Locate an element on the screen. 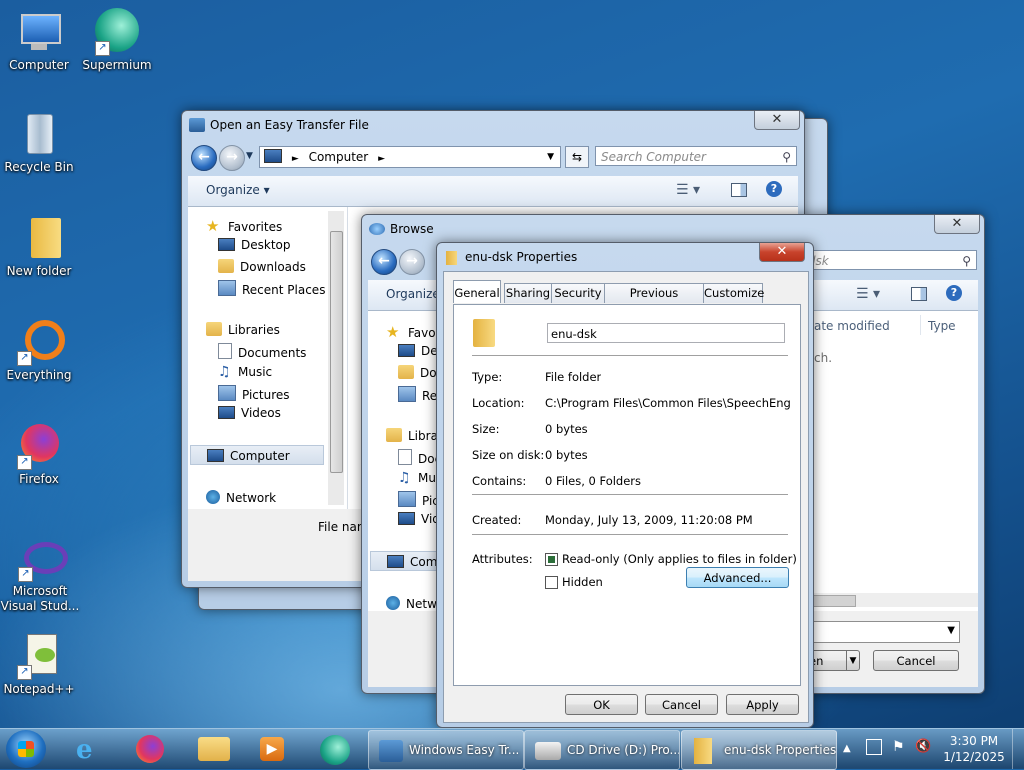 Image resolution: width=1024 pixels, height=770 pixels. nav-scrollbar is located at coordinates (336, 358).